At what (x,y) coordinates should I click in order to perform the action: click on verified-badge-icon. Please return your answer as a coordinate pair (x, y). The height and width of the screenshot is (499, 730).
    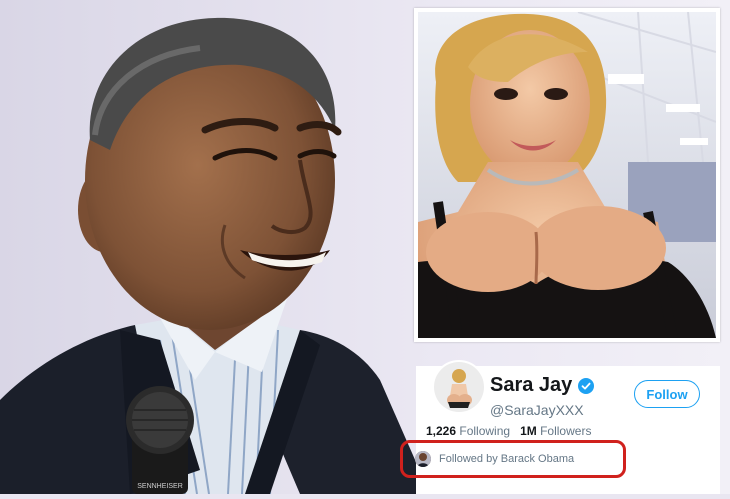
    Looking at the image, I should click on (586, 385).